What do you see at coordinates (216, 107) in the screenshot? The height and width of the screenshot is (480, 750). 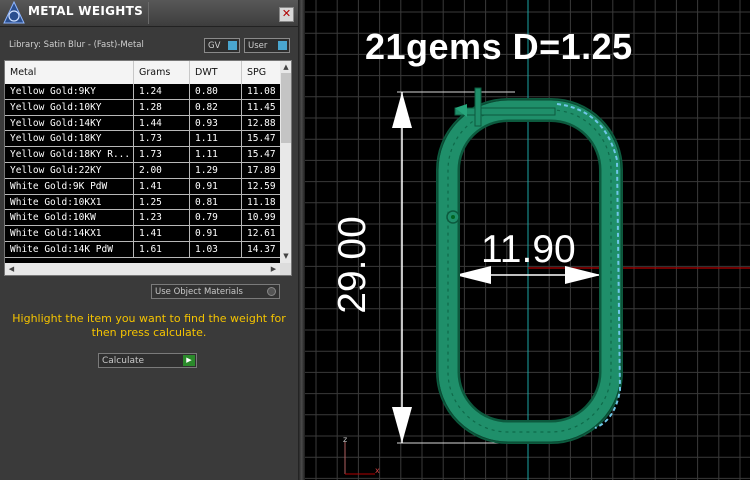 I see `dwt-cell: 0.82` at bounding box center [216, 107].